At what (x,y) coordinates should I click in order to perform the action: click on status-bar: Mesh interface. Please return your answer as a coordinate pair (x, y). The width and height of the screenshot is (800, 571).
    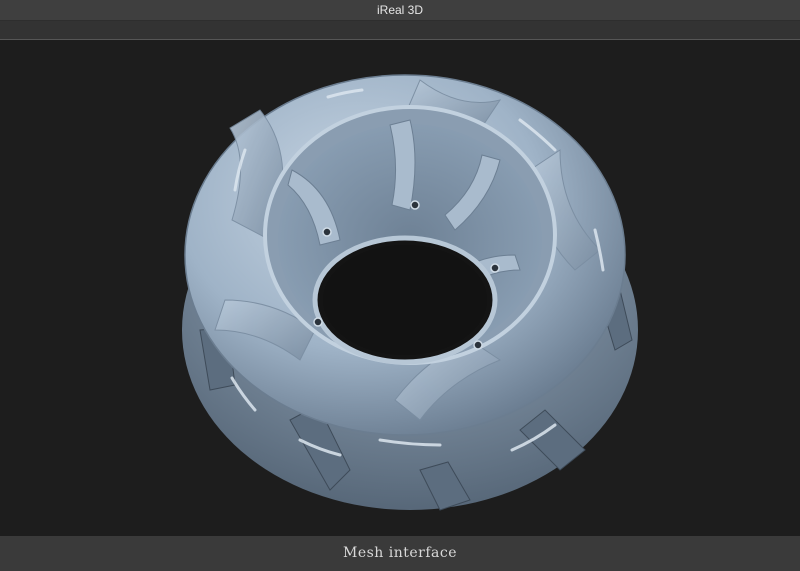
    Looking at the image, I should click on (400, 553).